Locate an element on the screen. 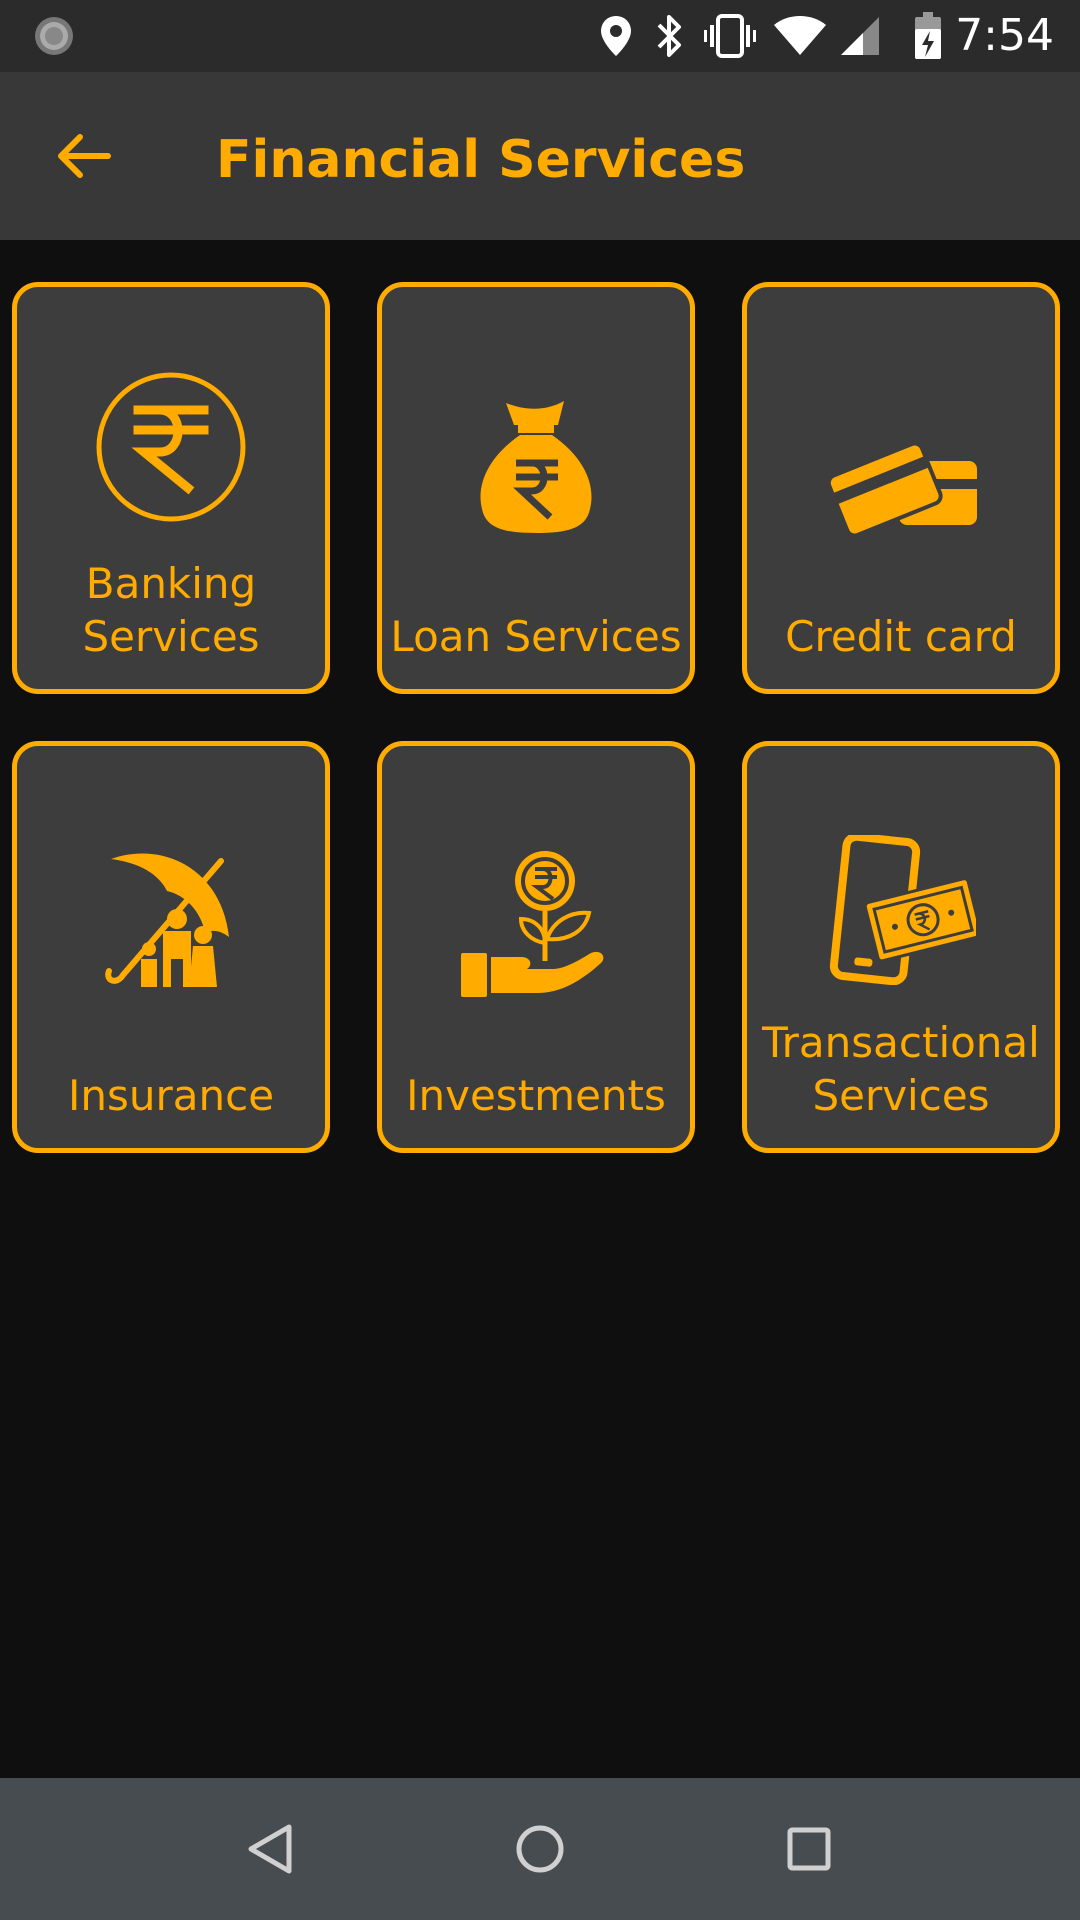 The height and width of the screenshot is (1920, 1080). page-title: Financial Services is located at coordinates (481, 160).